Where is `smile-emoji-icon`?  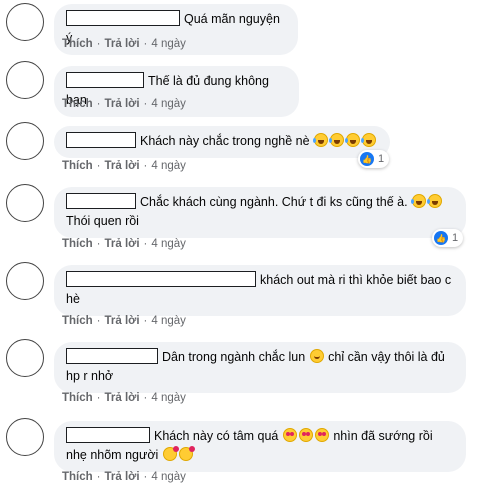
smile-emoji-icon is located at coordinates (316, 356).